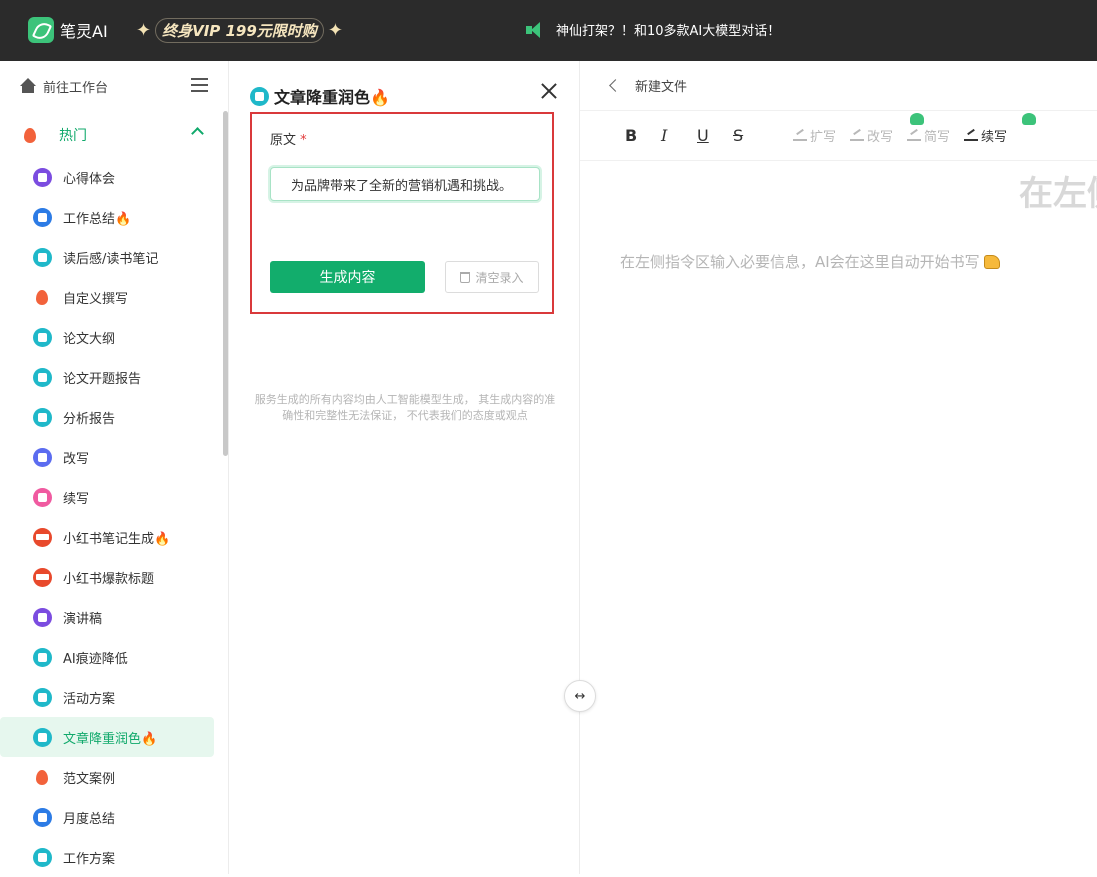  I want to click on sidebar-item: 小红书笔记生成🔥, so click(107, 537).